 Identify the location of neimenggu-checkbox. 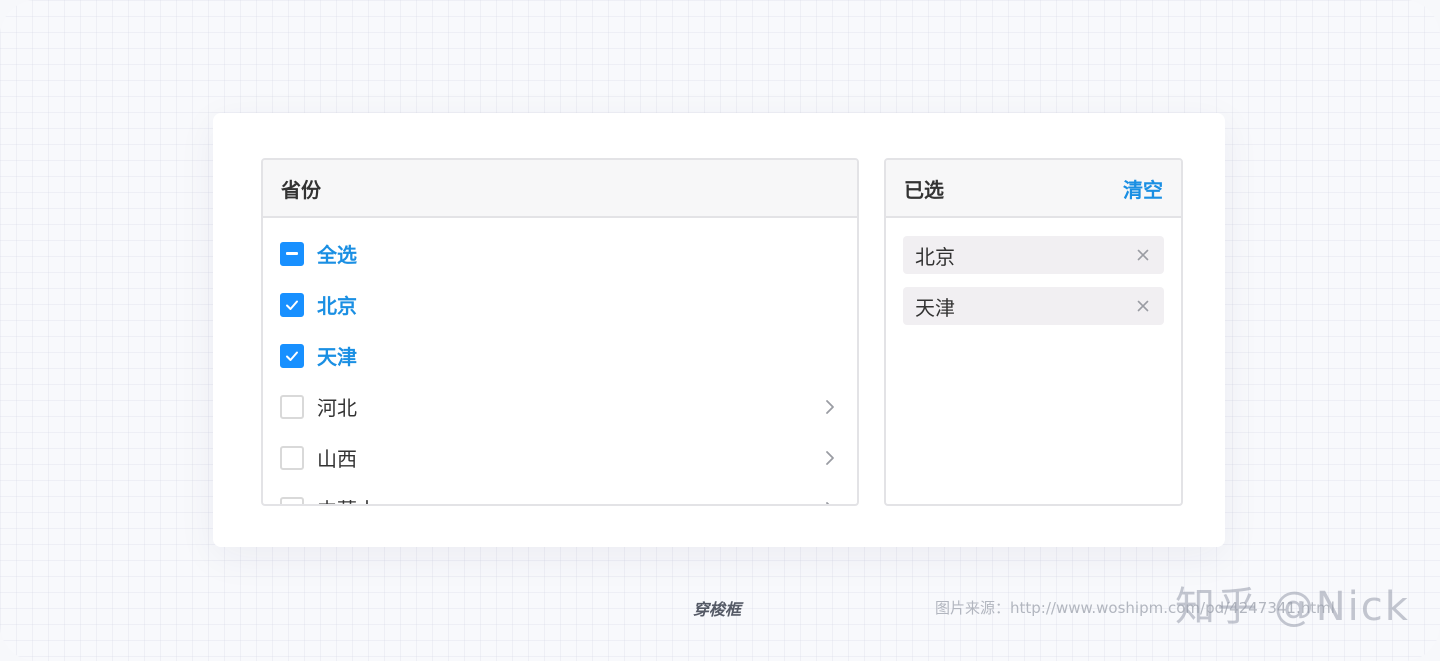
(292, 500).